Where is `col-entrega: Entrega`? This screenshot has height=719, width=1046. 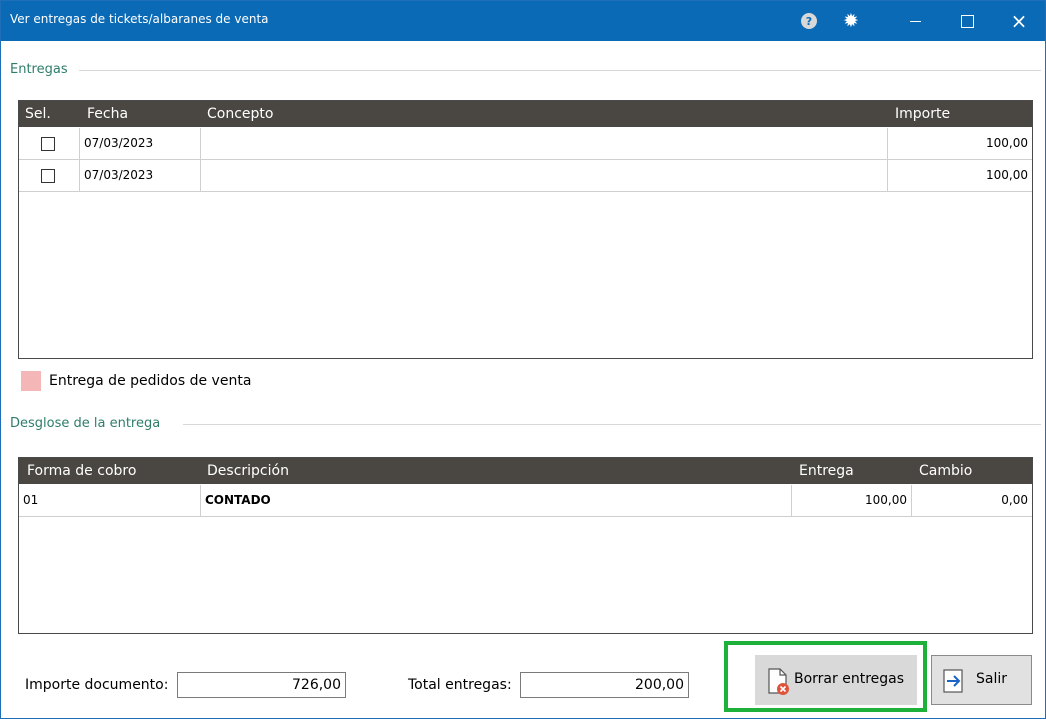
col-entrega: Entrega is located at coordinates (826, 471).